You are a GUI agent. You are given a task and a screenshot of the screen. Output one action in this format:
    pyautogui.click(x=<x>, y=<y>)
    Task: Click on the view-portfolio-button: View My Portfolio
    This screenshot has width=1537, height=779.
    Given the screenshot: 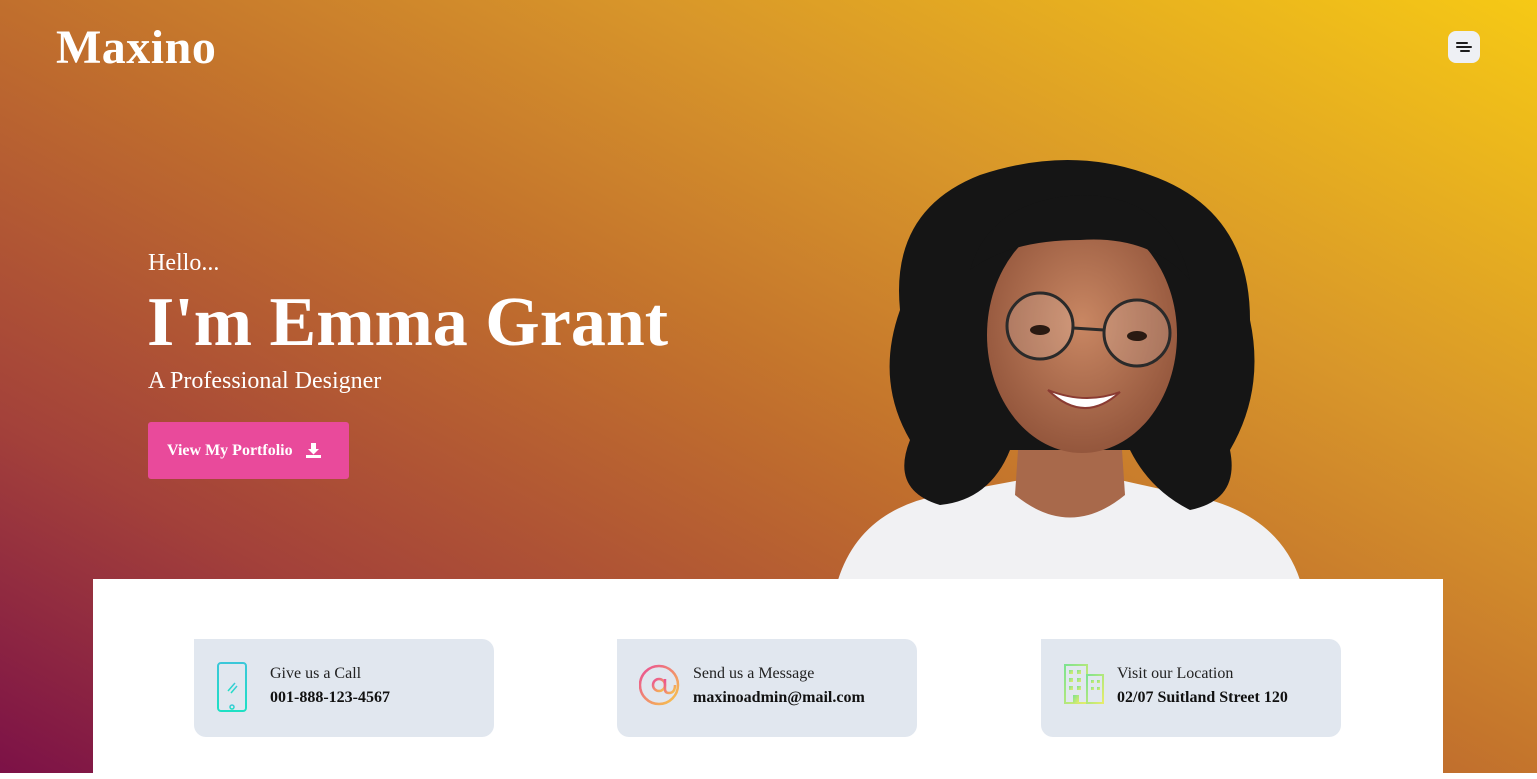 What is the action you would take?
    pyautogui.click(x=248, y=450)
    